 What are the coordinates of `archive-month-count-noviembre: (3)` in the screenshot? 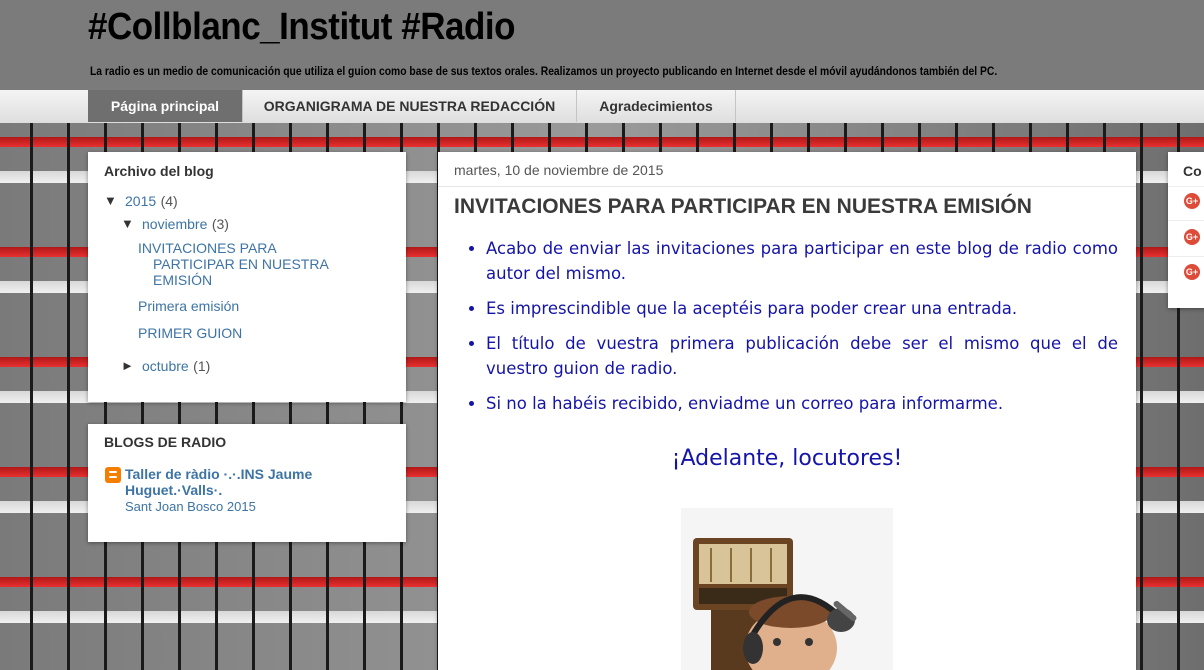 It's located at (220, 224).